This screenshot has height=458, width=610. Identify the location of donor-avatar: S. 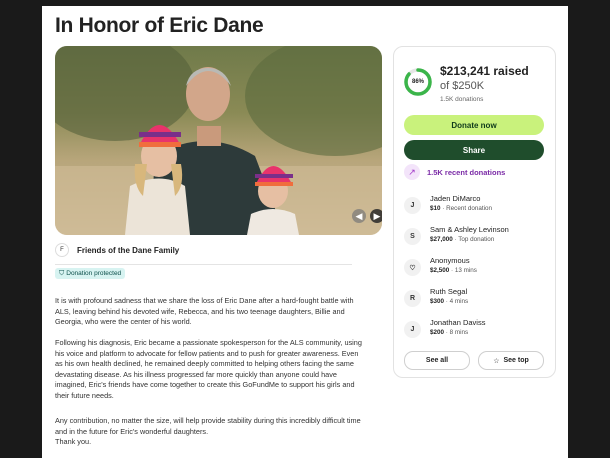
(412, 236).